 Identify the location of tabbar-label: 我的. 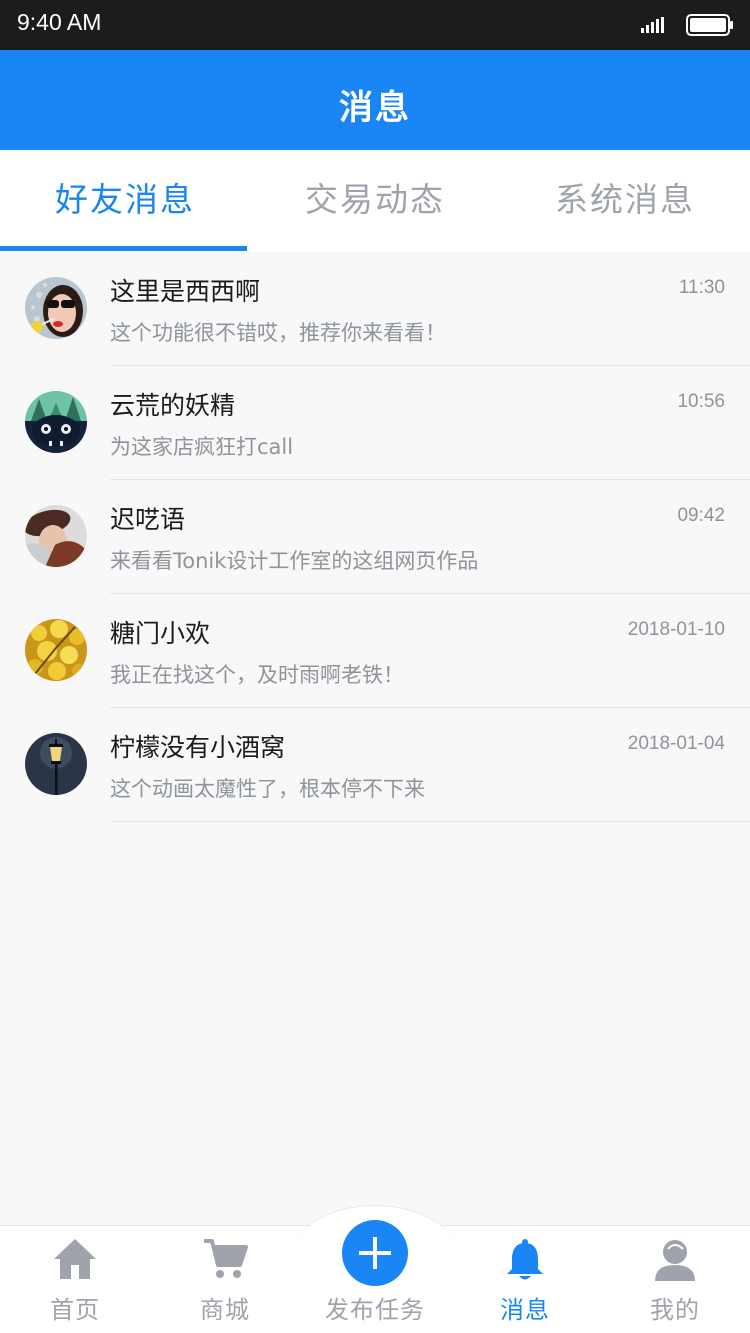
(675, 1310).